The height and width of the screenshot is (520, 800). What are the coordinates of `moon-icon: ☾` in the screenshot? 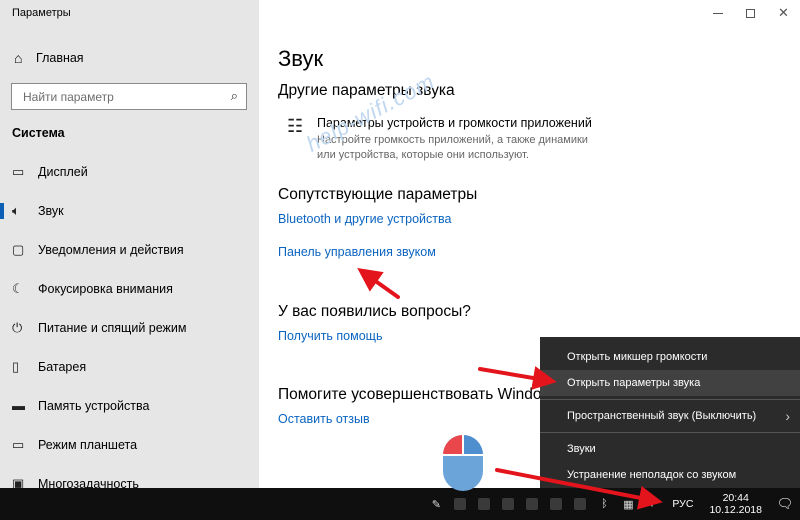 It's located at (18, 288).